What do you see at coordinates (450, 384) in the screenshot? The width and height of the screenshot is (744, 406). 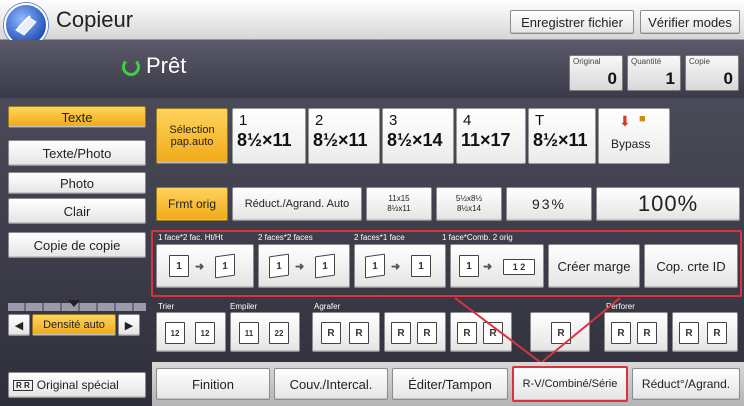 I see `tab-edit-stamp: Éditer/Tampon` at bounding box center [450, 384].